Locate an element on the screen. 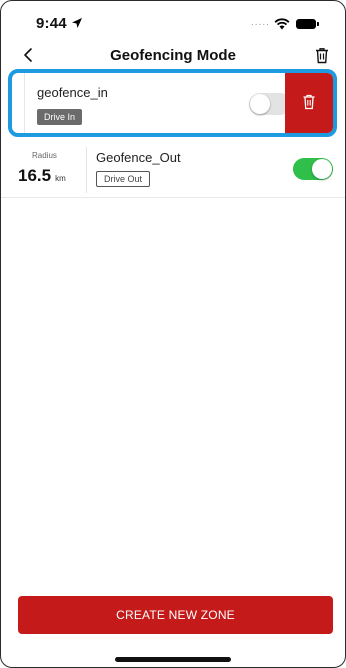 The width and height of the screenshot is (346, 668). mode-badge: Drive Out is located at coordinates (123, 179).